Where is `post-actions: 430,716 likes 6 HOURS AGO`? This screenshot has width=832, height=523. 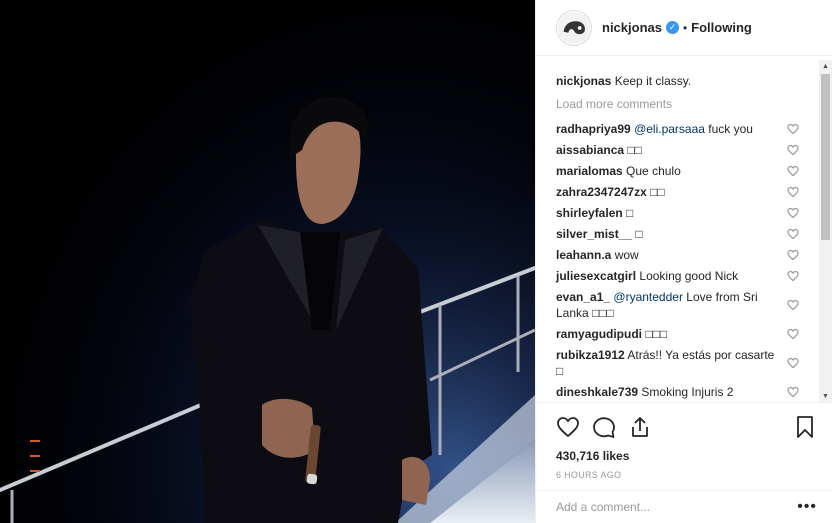
post-actions: 430,716 likes 6 HOURS AGO is located at coordinates (684, 441).